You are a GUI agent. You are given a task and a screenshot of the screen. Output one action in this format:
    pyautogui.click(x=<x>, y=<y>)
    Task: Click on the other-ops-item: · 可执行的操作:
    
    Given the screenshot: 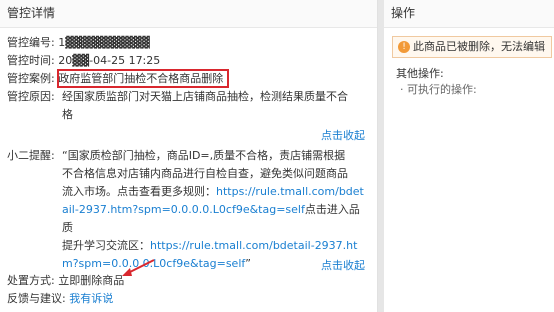 What is the action you would take?
    pyautogui.click(x=438, y=89)
    